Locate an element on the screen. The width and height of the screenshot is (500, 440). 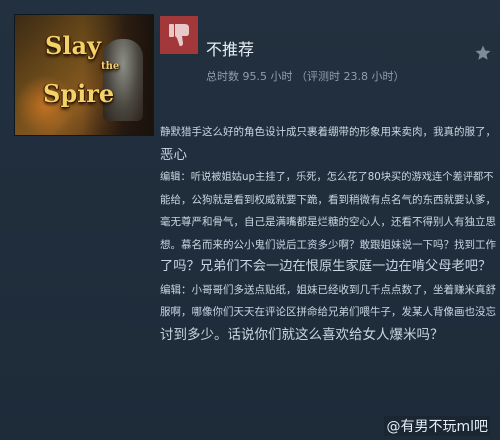
review-line: 能给，公狗就是看到权威就要下跪，看到稍微有点名气的东西就要认爹， is located at coordinates (328, 199).